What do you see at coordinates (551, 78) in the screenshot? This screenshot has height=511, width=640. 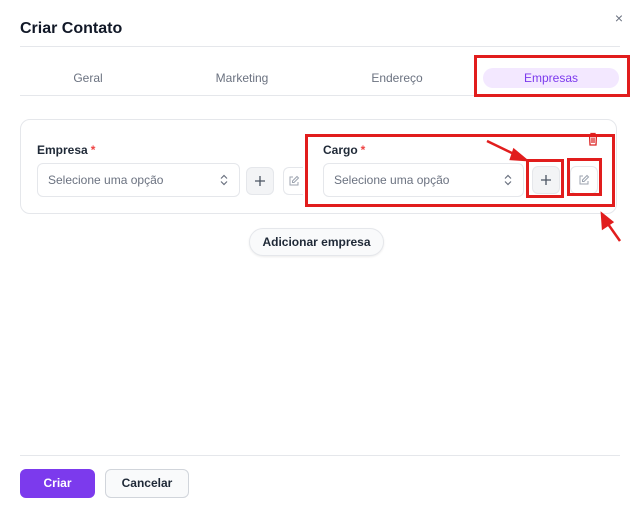 I see `tab-empresas: Empresas` at bounding box center [551, 78].